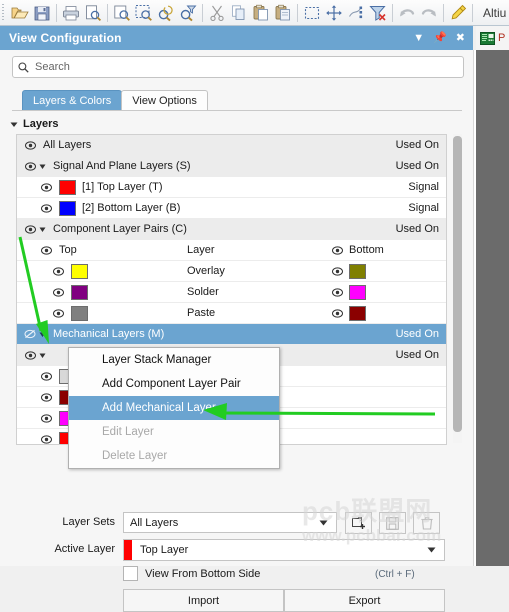  Describe the element at coordinates (231, 292) in the screenshot. I see `table-row: Solder` at that location.